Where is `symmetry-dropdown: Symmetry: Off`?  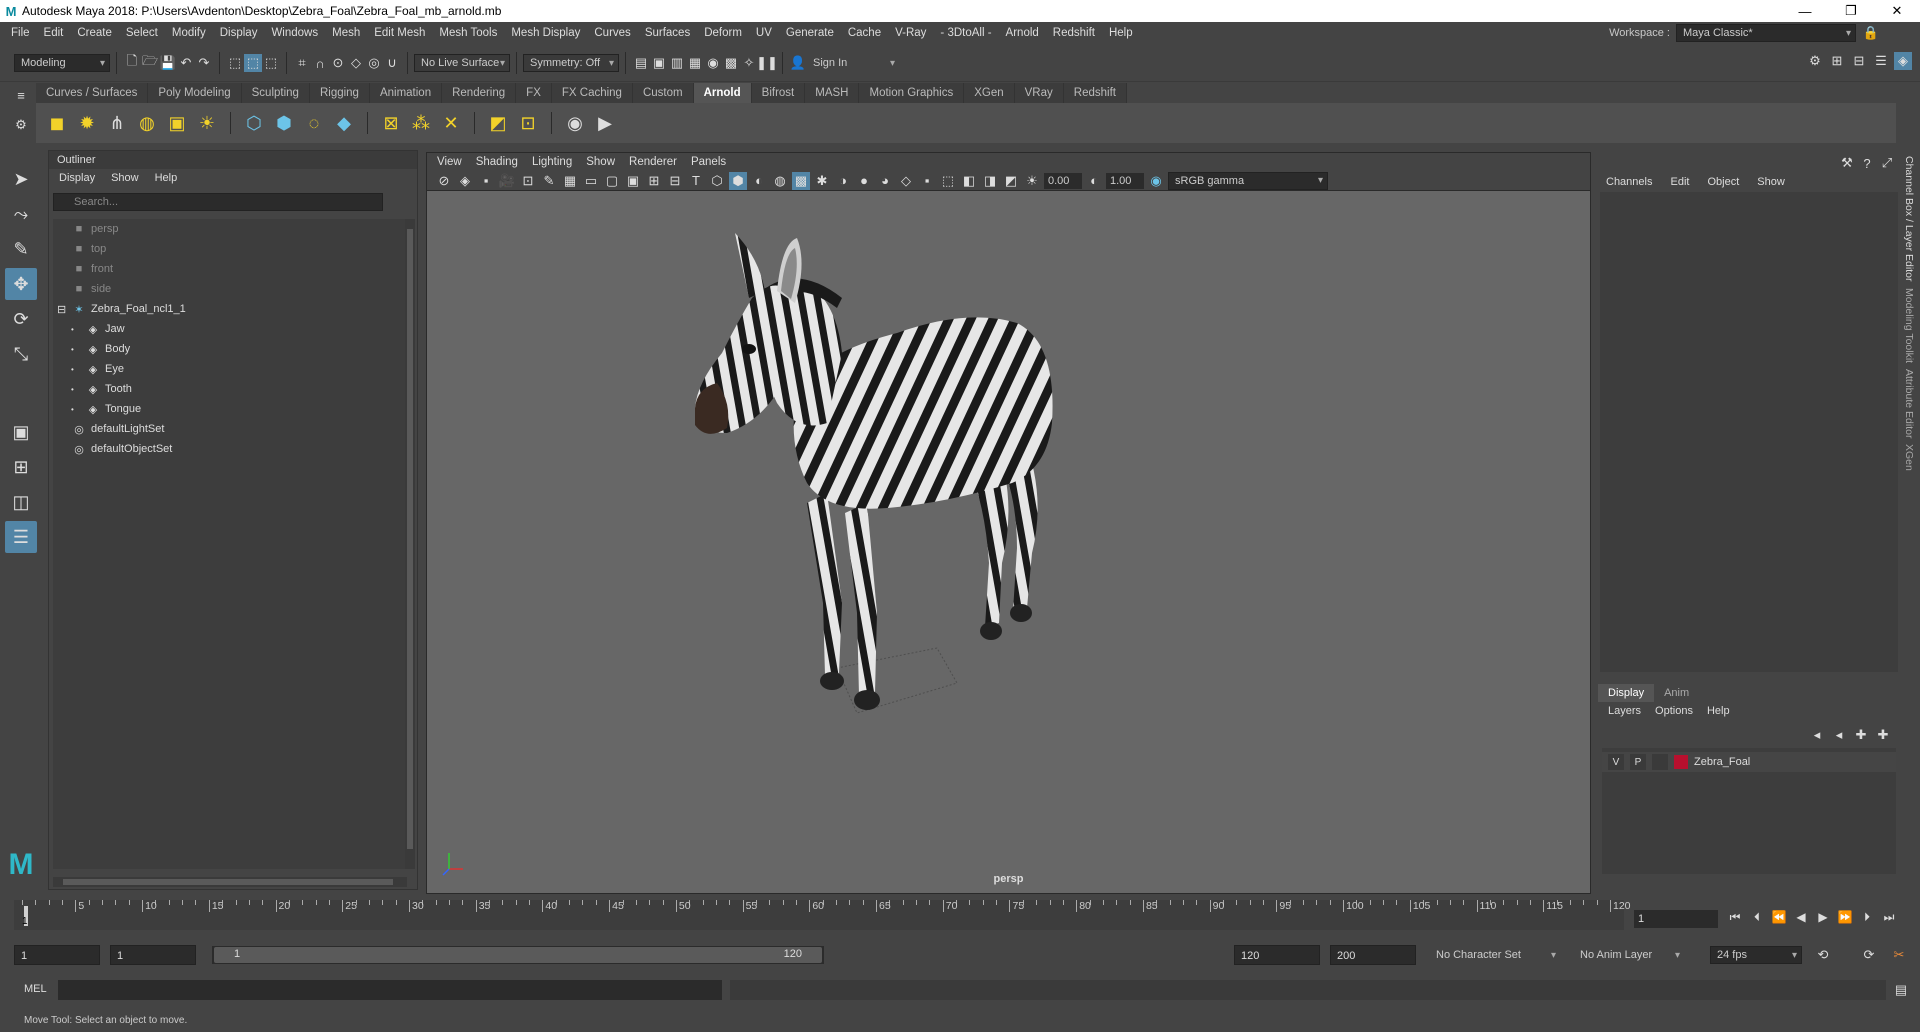 symmetry-dropdown: Symmetry: Off is located at coordinates (571, 63).